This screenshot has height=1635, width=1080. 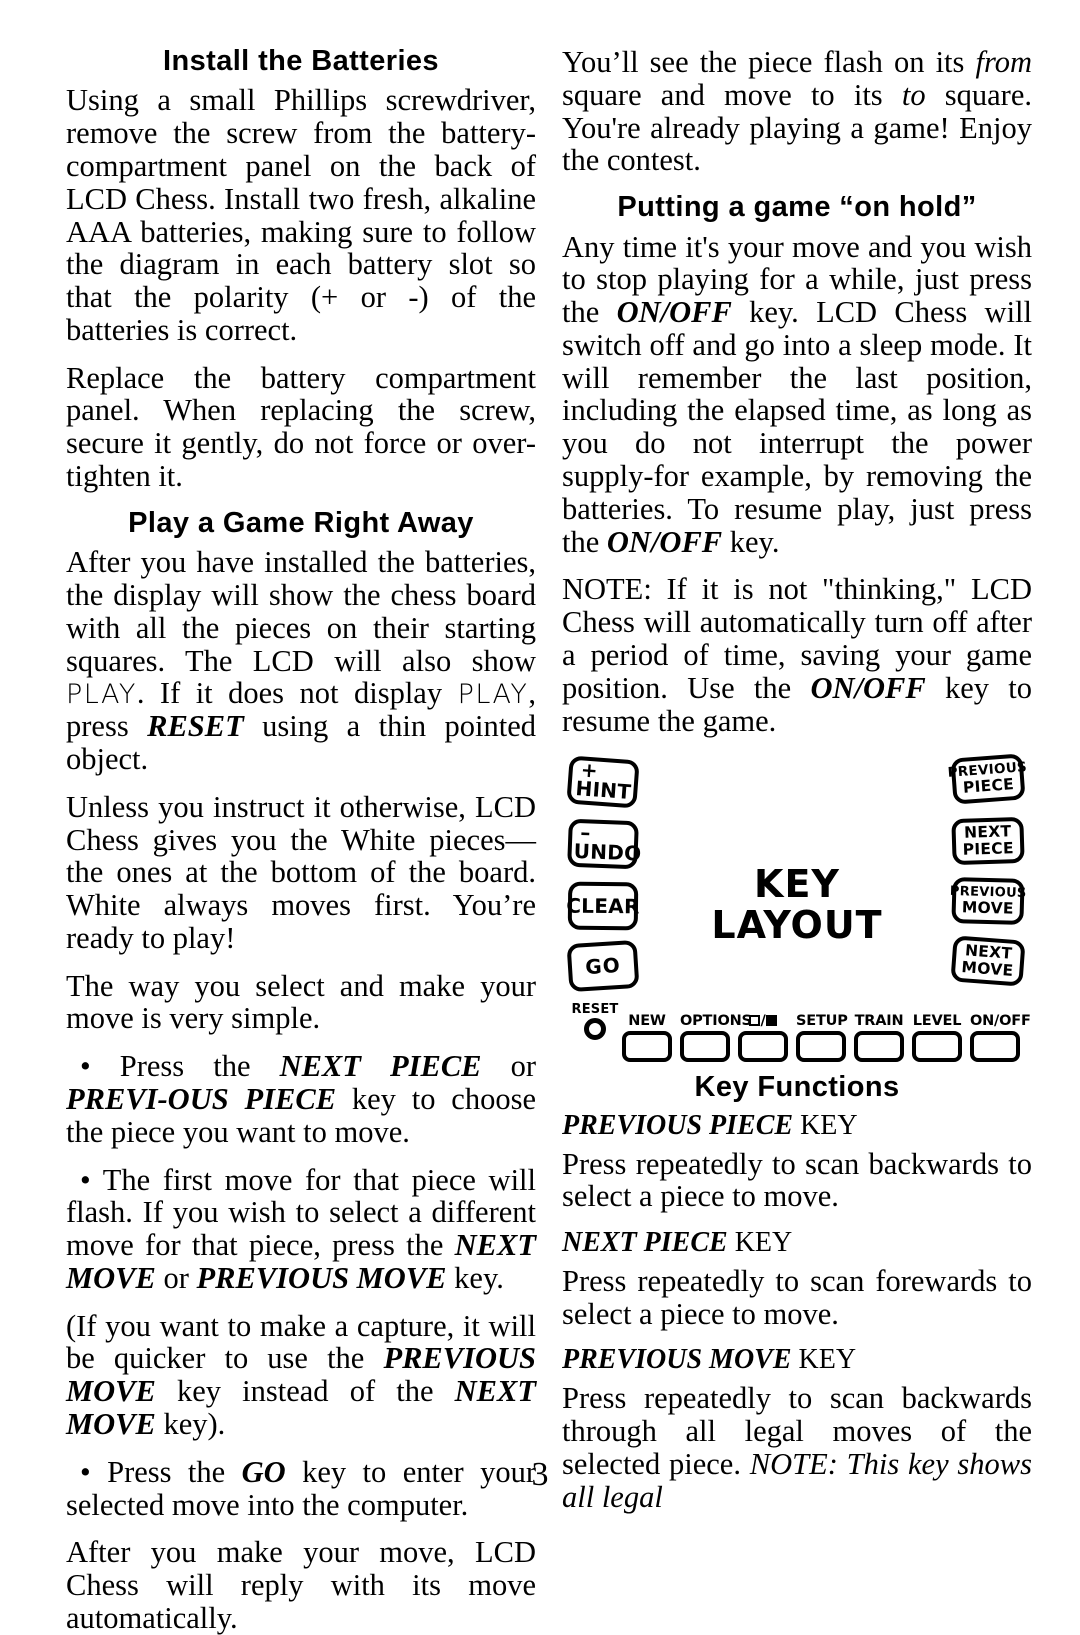 I want to click on diagram-key-previous-piece: PREVIOUS PIECE, so click(x=987, y=779).